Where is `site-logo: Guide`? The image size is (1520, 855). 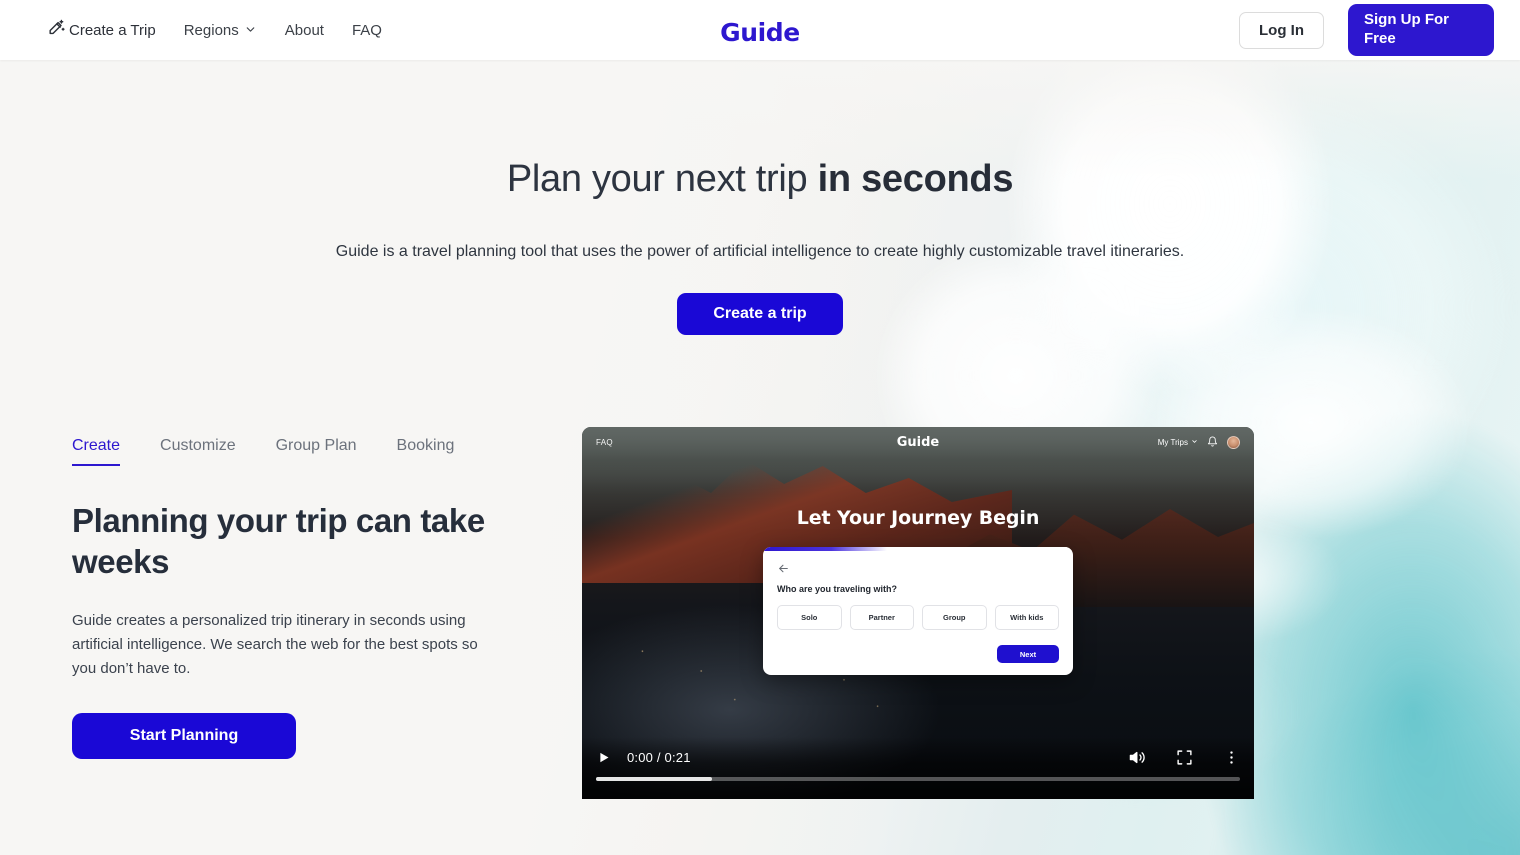
site-logo: Guide is located at coordinates (760, 32).